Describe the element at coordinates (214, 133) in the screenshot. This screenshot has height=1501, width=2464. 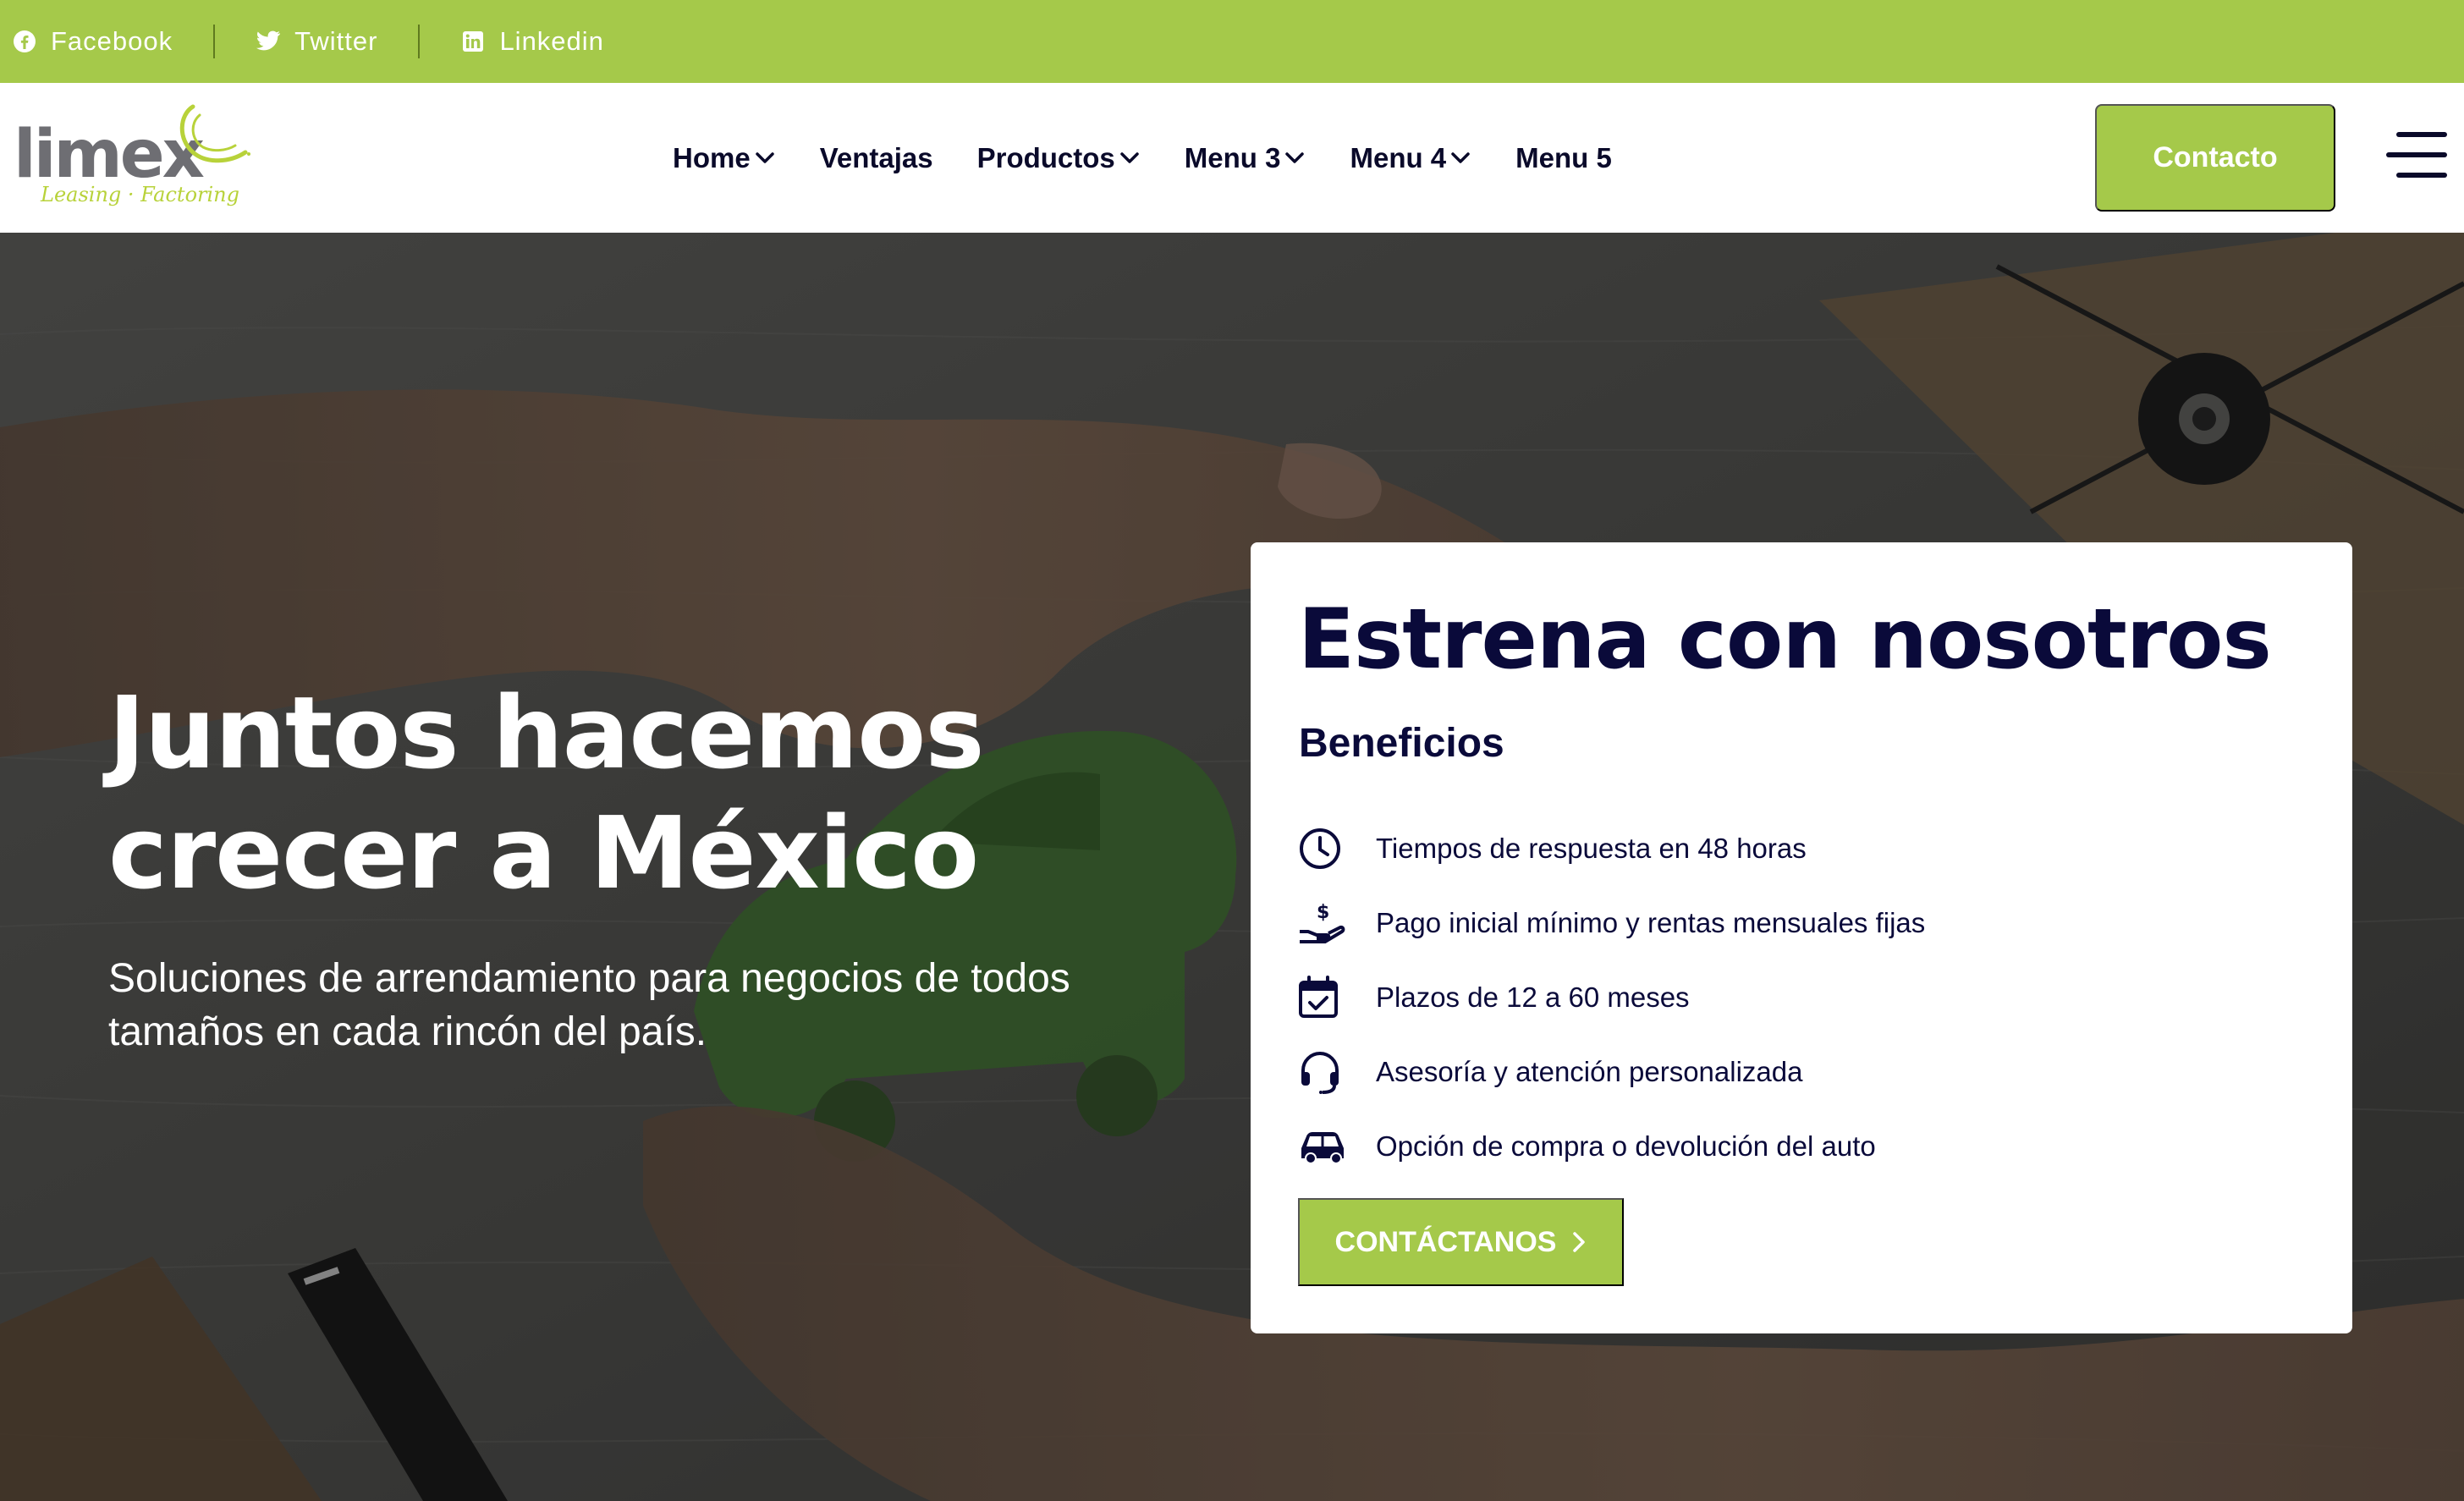
I see `logo-crescent-icon` at that location.